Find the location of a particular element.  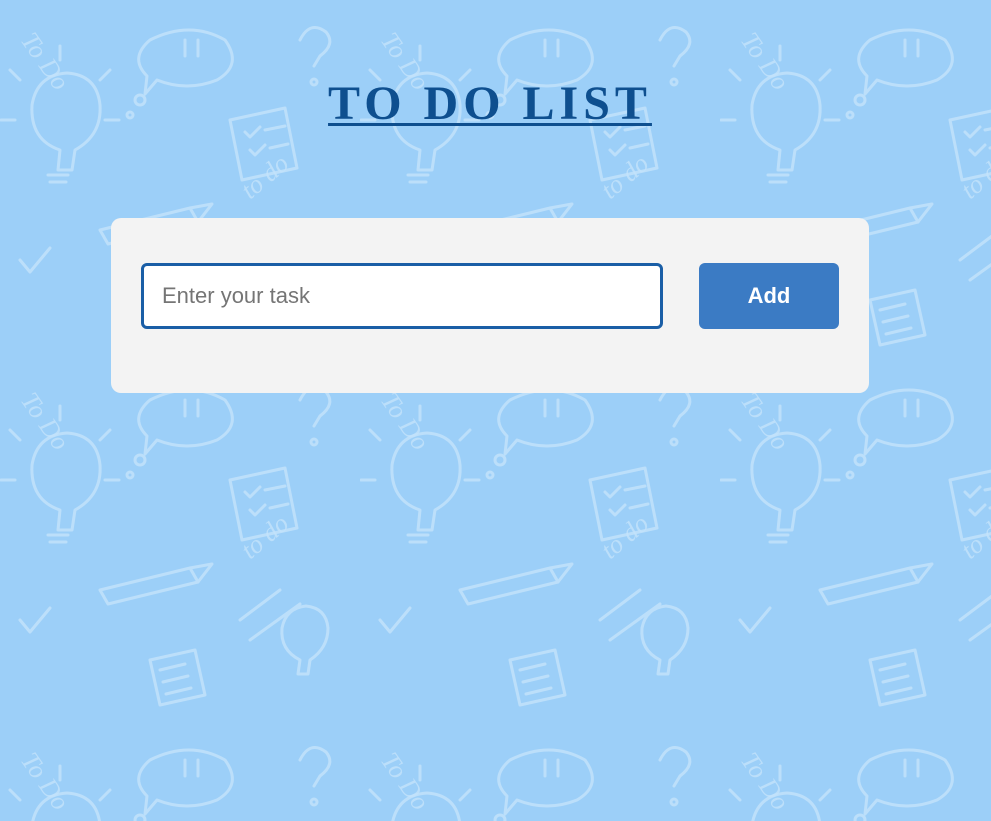

task-input is located at coordinates (402, 296).